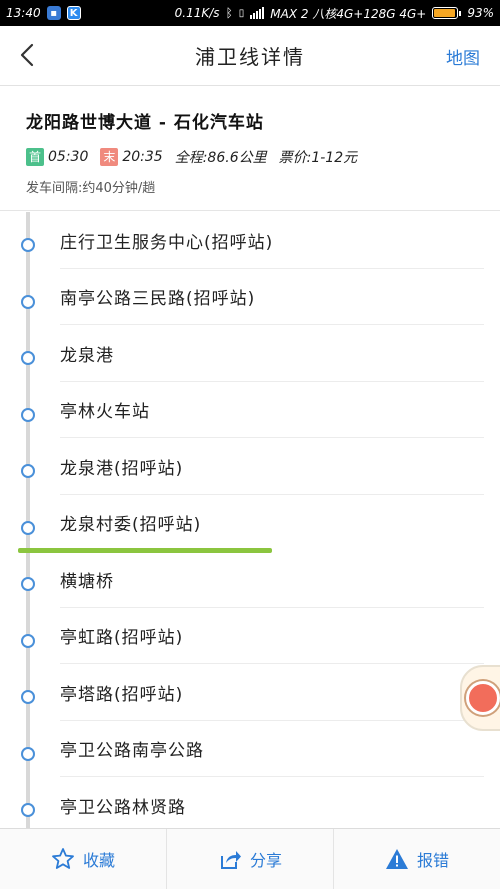 Image resolution: width=500 pixels, height=889 pixels. I want to click on share-label: 分享, so click(265, 860).